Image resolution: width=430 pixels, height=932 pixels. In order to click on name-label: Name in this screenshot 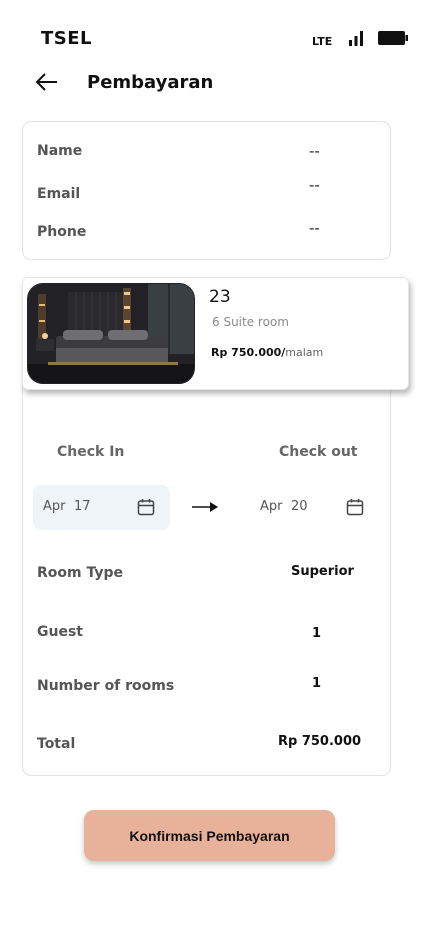, I will do `click(60, 151)`.